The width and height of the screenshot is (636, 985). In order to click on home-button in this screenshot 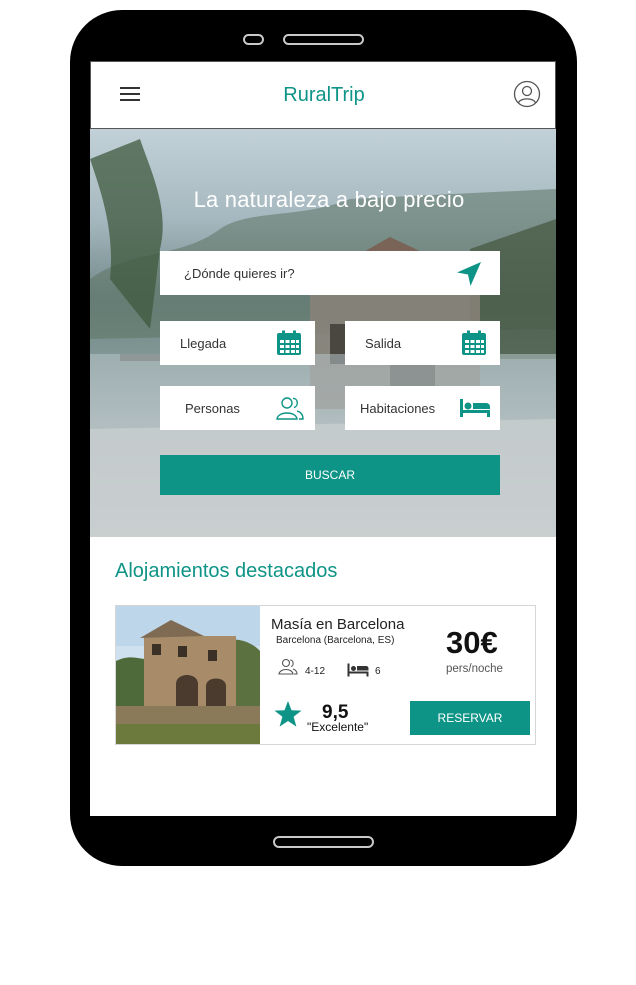, I will do `click(323, 842)`.